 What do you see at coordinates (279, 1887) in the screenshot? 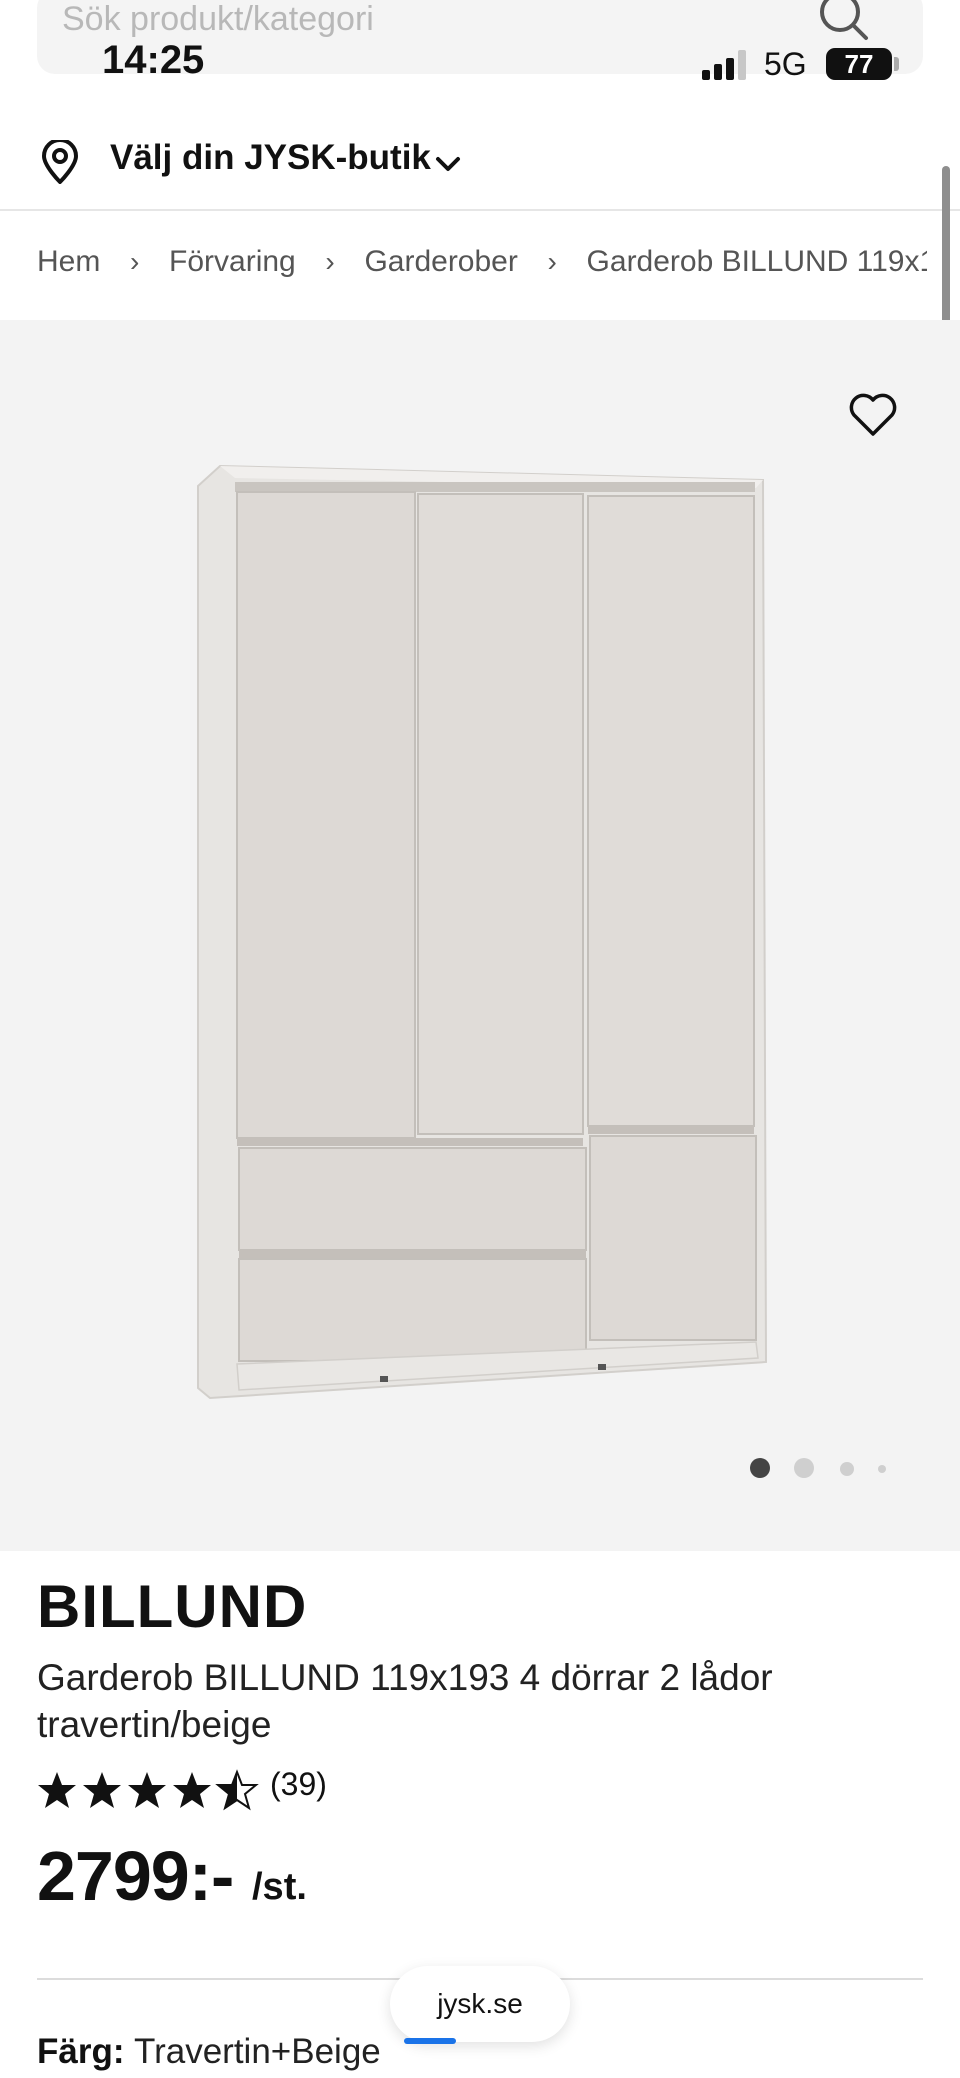
I see `price-unit: /st.` at bounding box center [279, 1887].